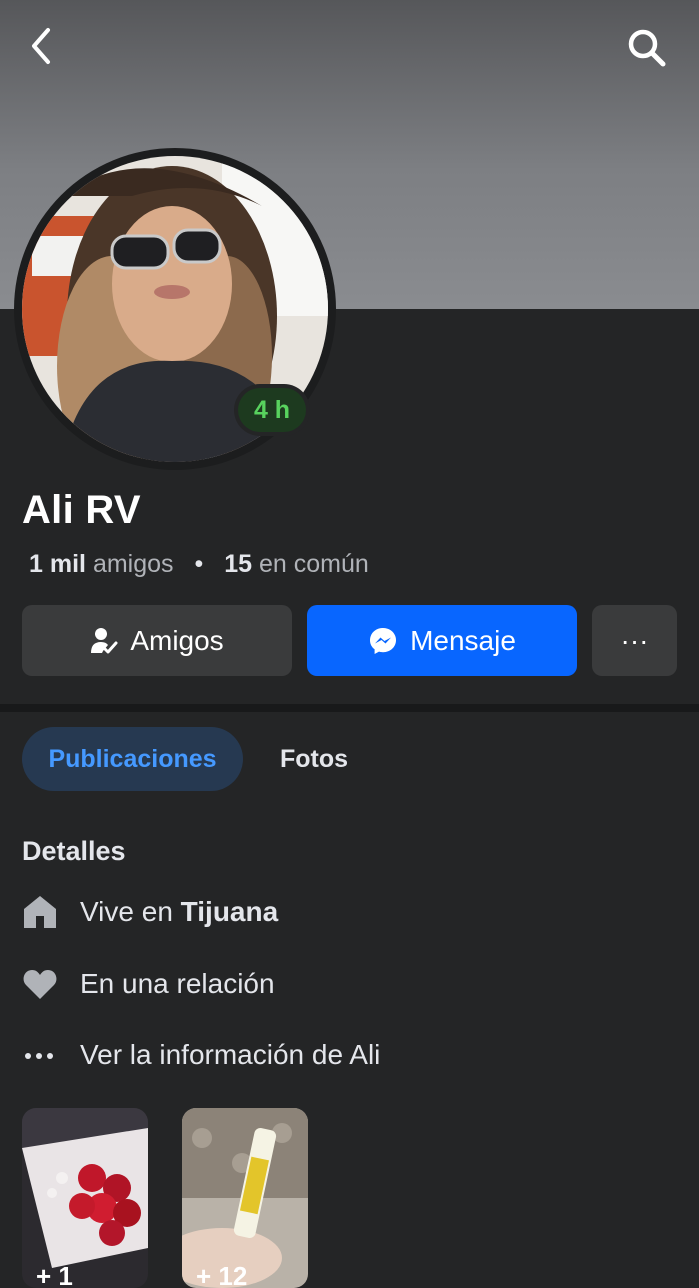 The image size is (699, 1288). I want to click on lives-city: Tijuana, so click(230, 911).